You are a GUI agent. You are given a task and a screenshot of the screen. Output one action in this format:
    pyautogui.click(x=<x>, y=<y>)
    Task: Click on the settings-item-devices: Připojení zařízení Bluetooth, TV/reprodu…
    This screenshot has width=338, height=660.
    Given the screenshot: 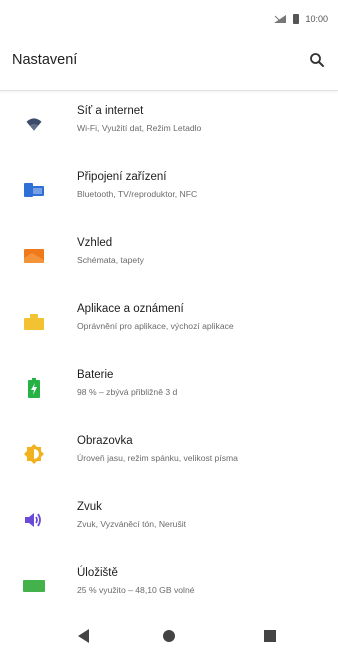 What is the action you would take?
    pyautogui.click(x=169, y=195)
    